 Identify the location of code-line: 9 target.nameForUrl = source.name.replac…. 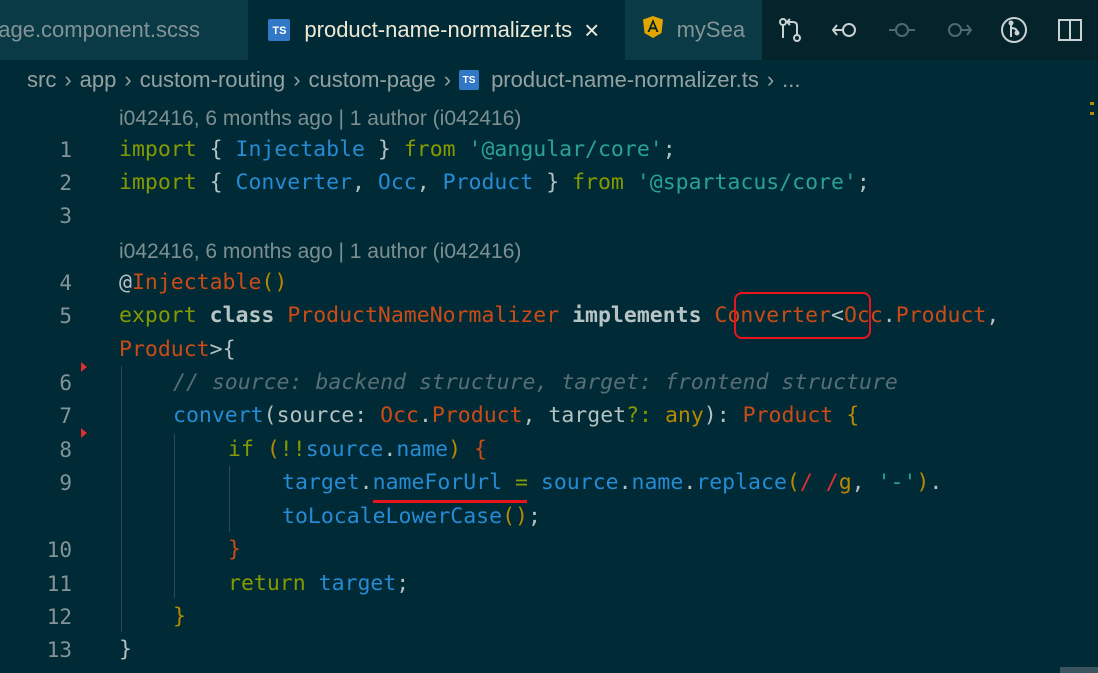
(549, 483).